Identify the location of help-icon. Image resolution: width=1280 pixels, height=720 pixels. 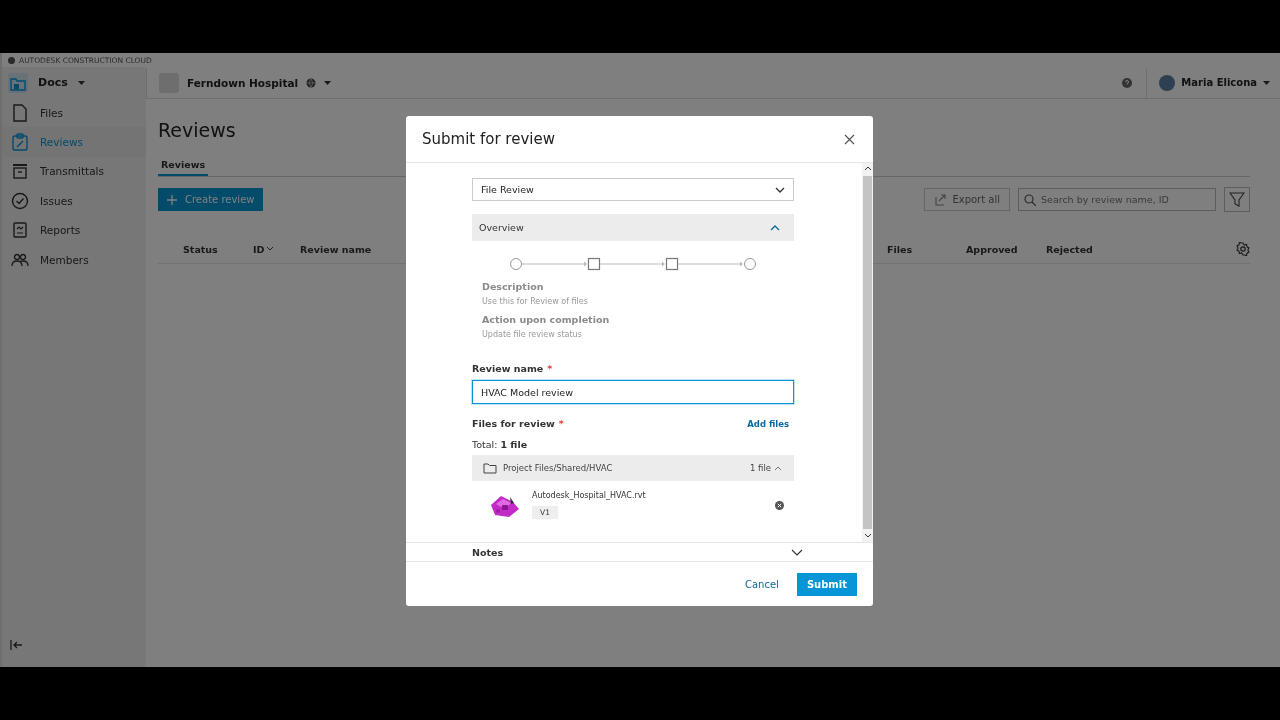
(1127, 82).